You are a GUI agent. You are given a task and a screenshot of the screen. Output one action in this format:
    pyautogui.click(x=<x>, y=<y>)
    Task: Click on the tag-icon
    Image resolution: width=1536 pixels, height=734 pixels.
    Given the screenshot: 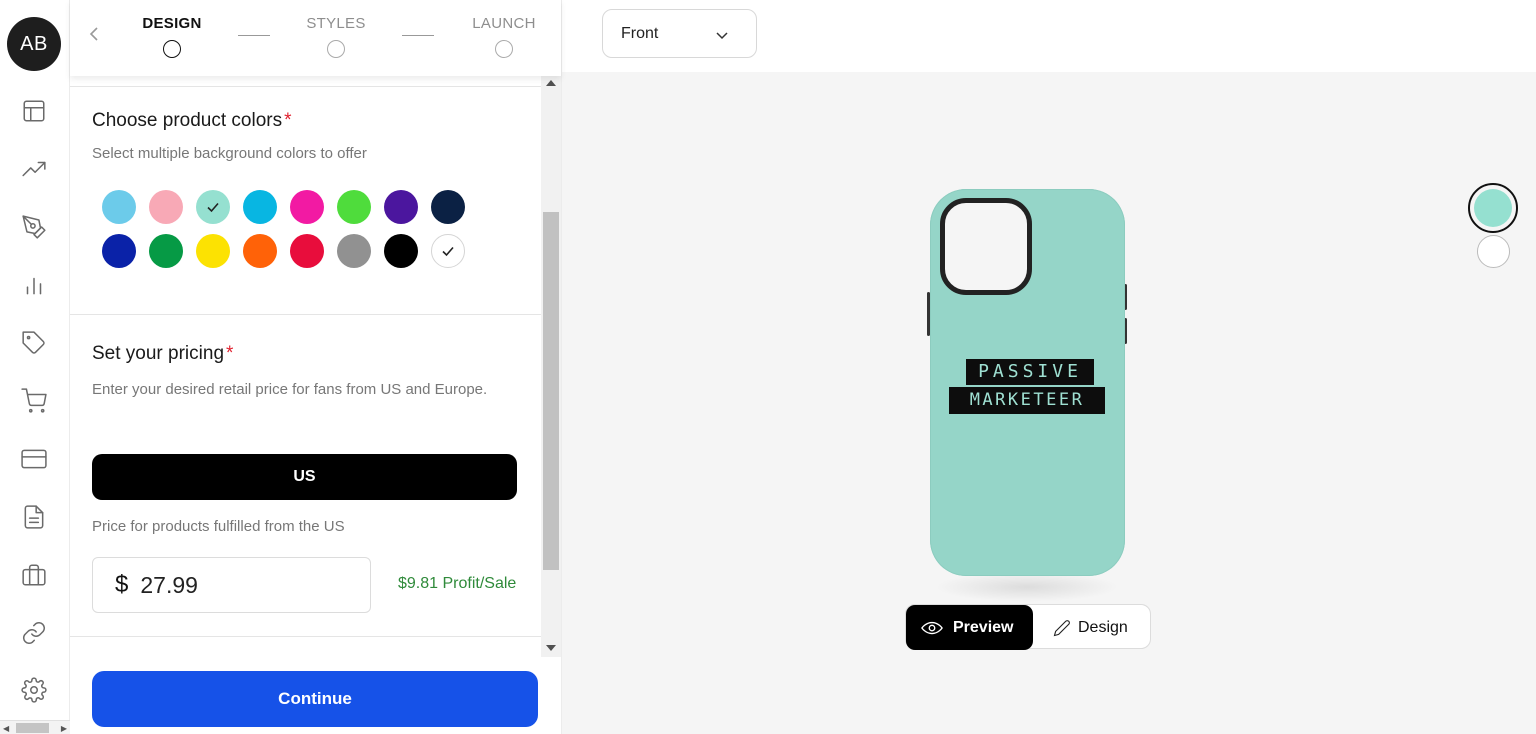 What is the action you would take?
    pyautogui.click(x=34, y=343)
    